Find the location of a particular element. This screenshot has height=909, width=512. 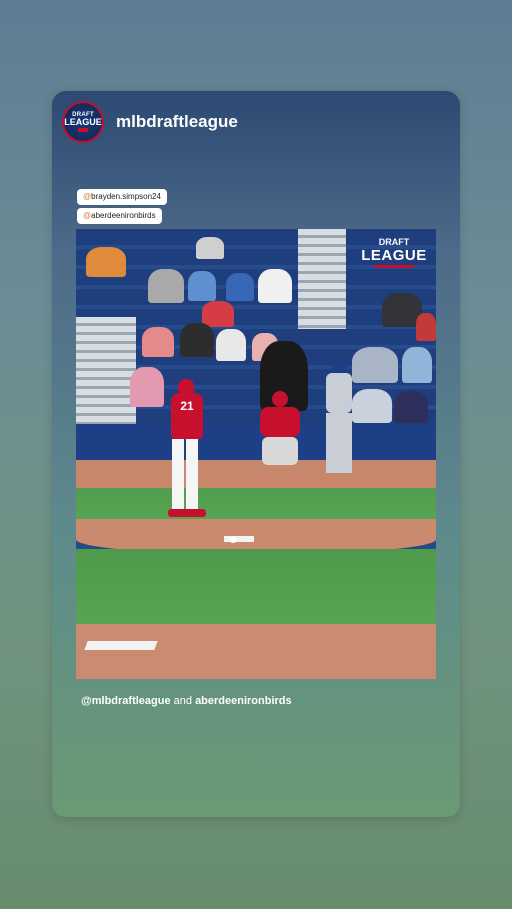

avatar-logo-bar is located at coordinates (83, 130).